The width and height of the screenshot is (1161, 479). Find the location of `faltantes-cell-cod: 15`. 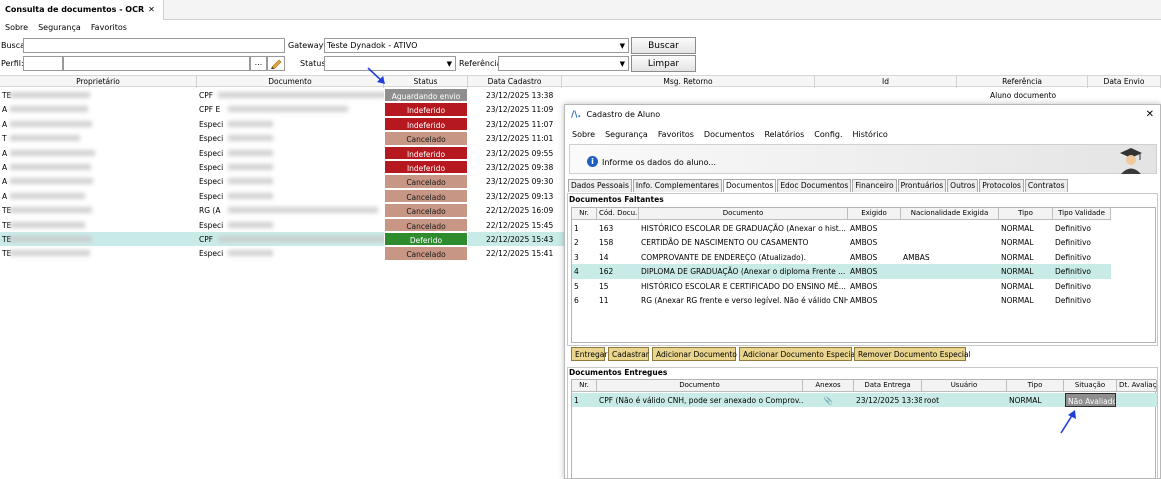

faltantes-cell-cod: 15 is located at coordinates (604, 286).